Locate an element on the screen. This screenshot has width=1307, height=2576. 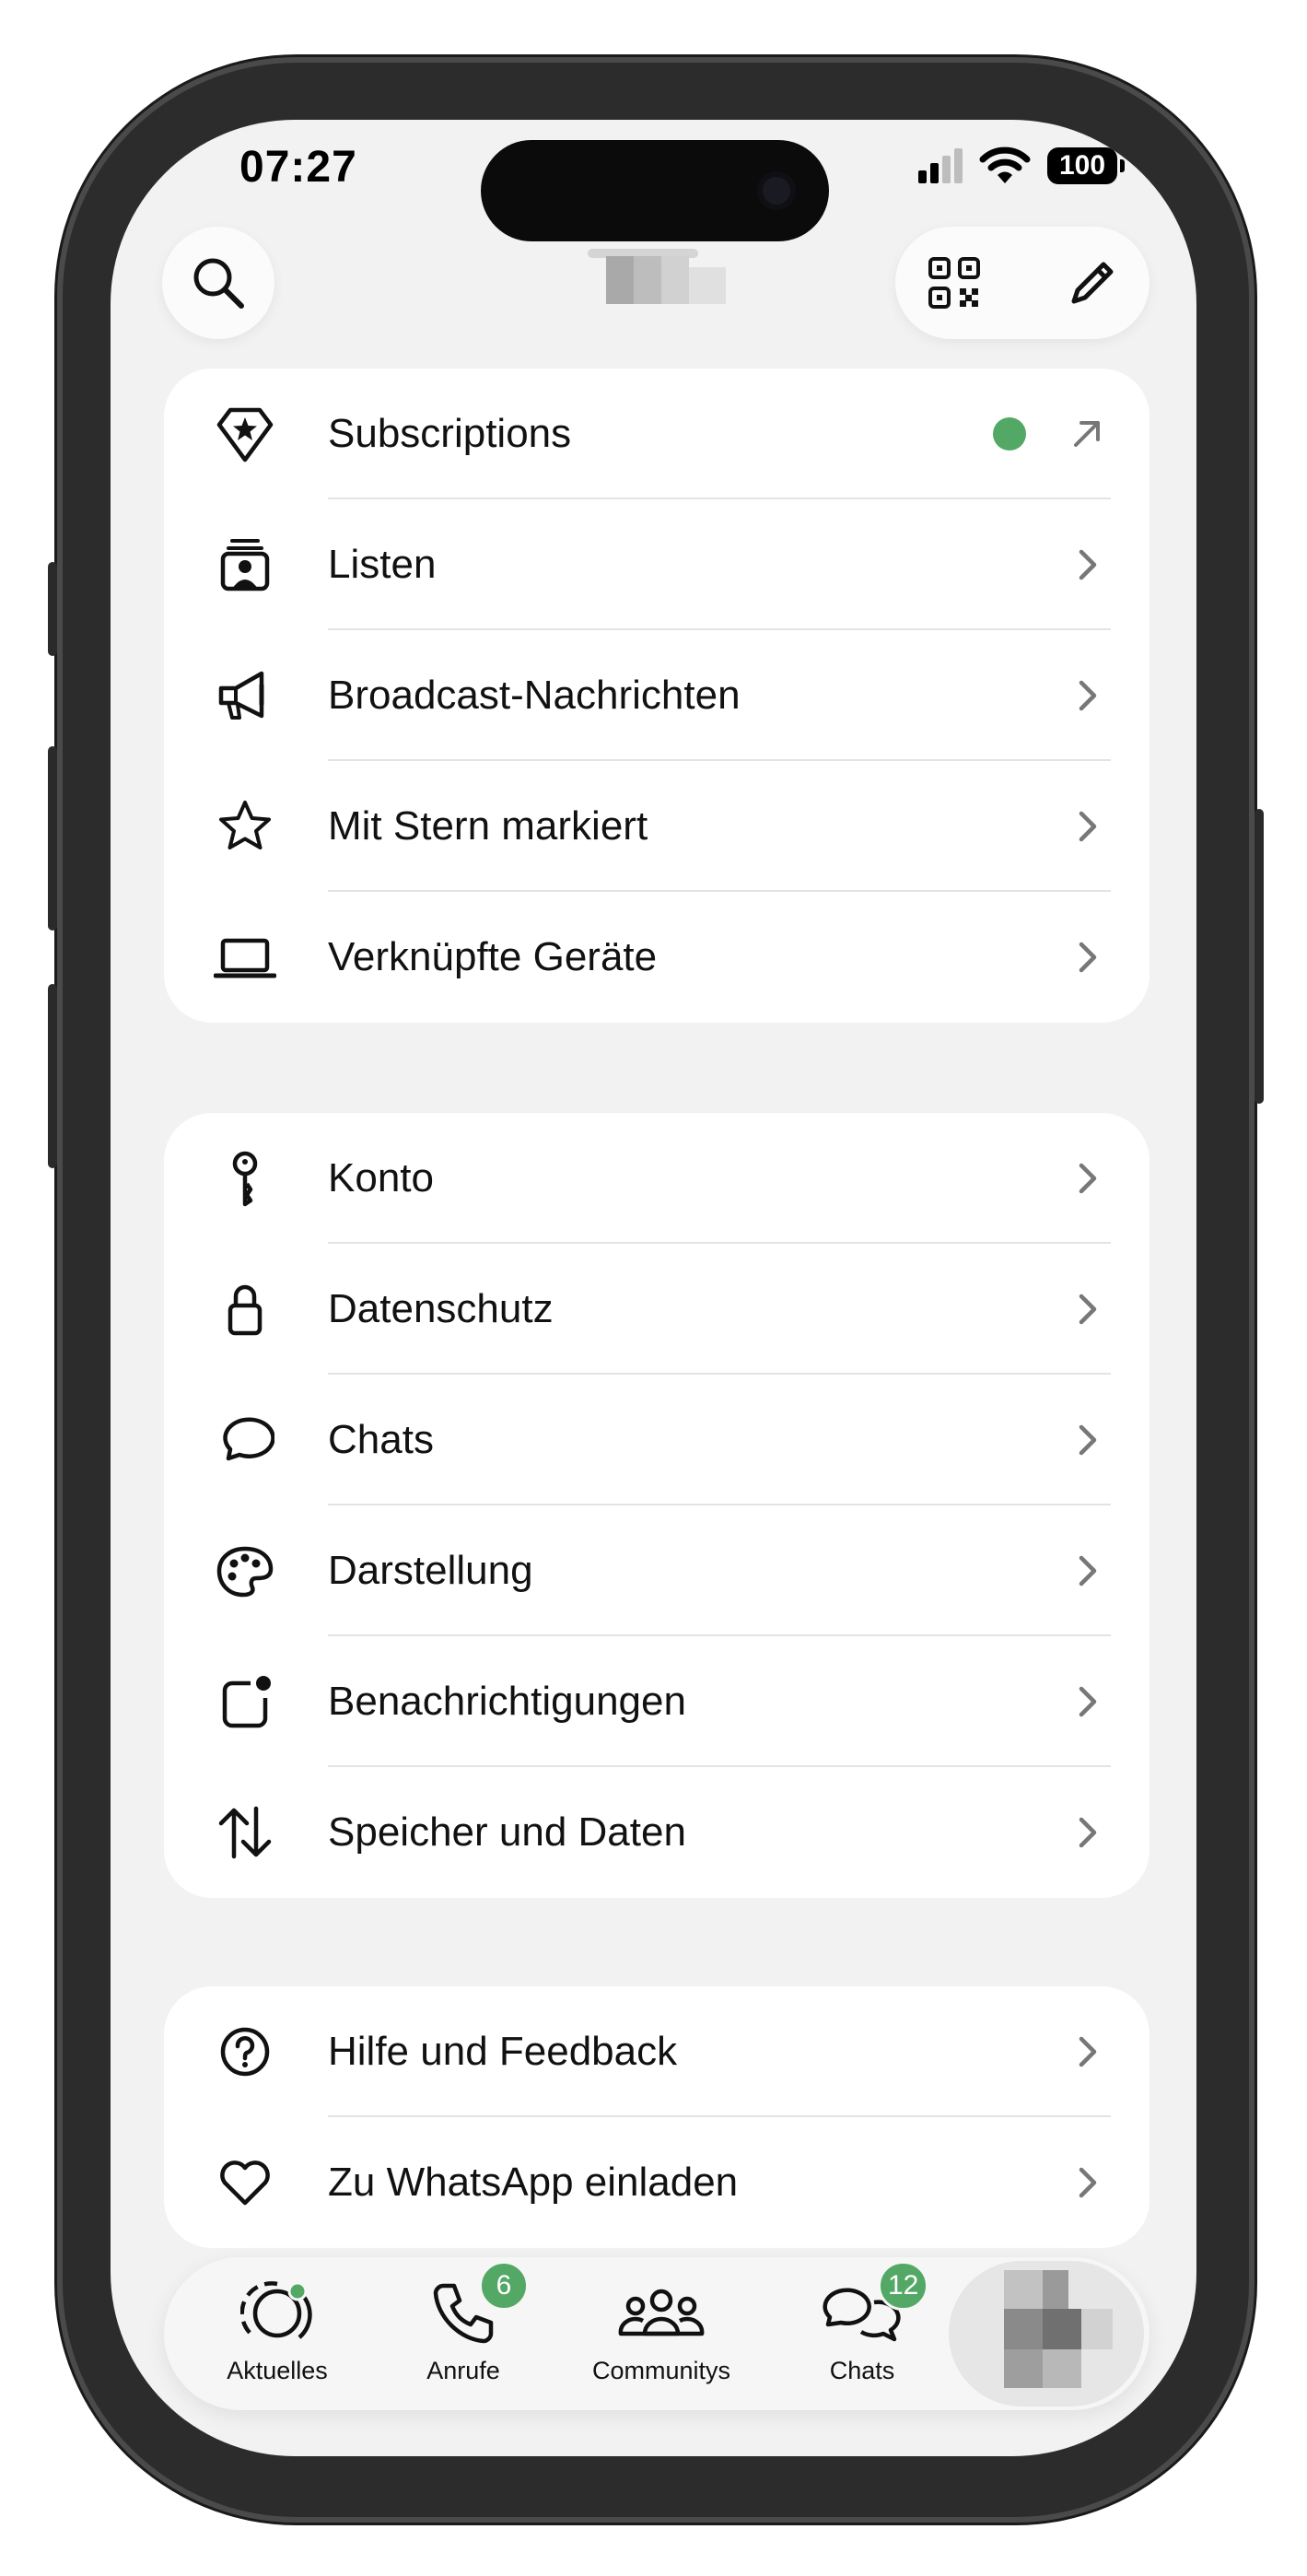
help-circle-icon is located at coordinates (245, 2051).